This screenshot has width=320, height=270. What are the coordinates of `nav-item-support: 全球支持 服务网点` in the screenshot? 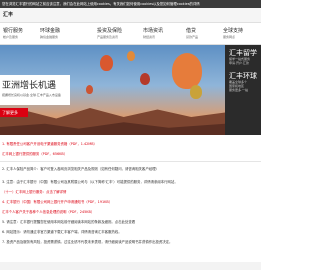 It's located at (239, 33).